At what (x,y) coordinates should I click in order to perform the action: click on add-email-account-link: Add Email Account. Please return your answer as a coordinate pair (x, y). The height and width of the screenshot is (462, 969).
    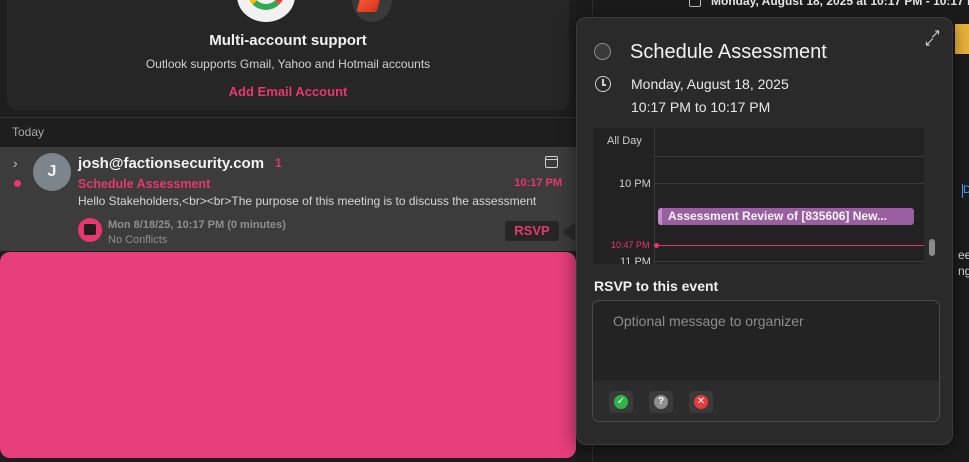
    Looking at the image, I should click on (288, 91).